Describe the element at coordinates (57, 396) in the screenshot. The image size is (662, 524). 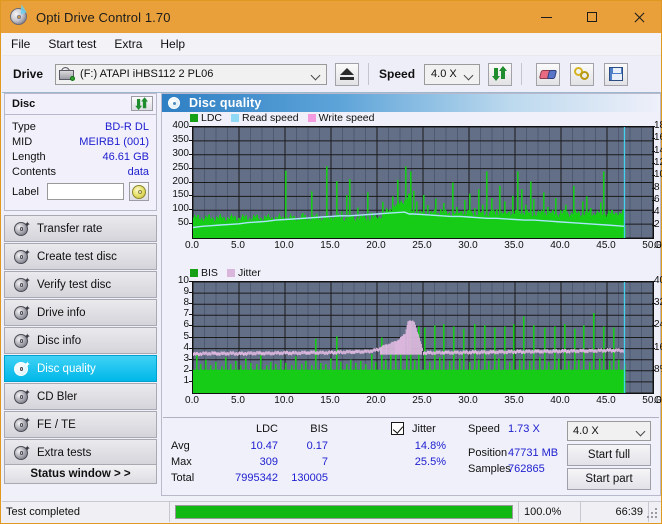
I see `sidebar-item-label: CD Bler` at that location.